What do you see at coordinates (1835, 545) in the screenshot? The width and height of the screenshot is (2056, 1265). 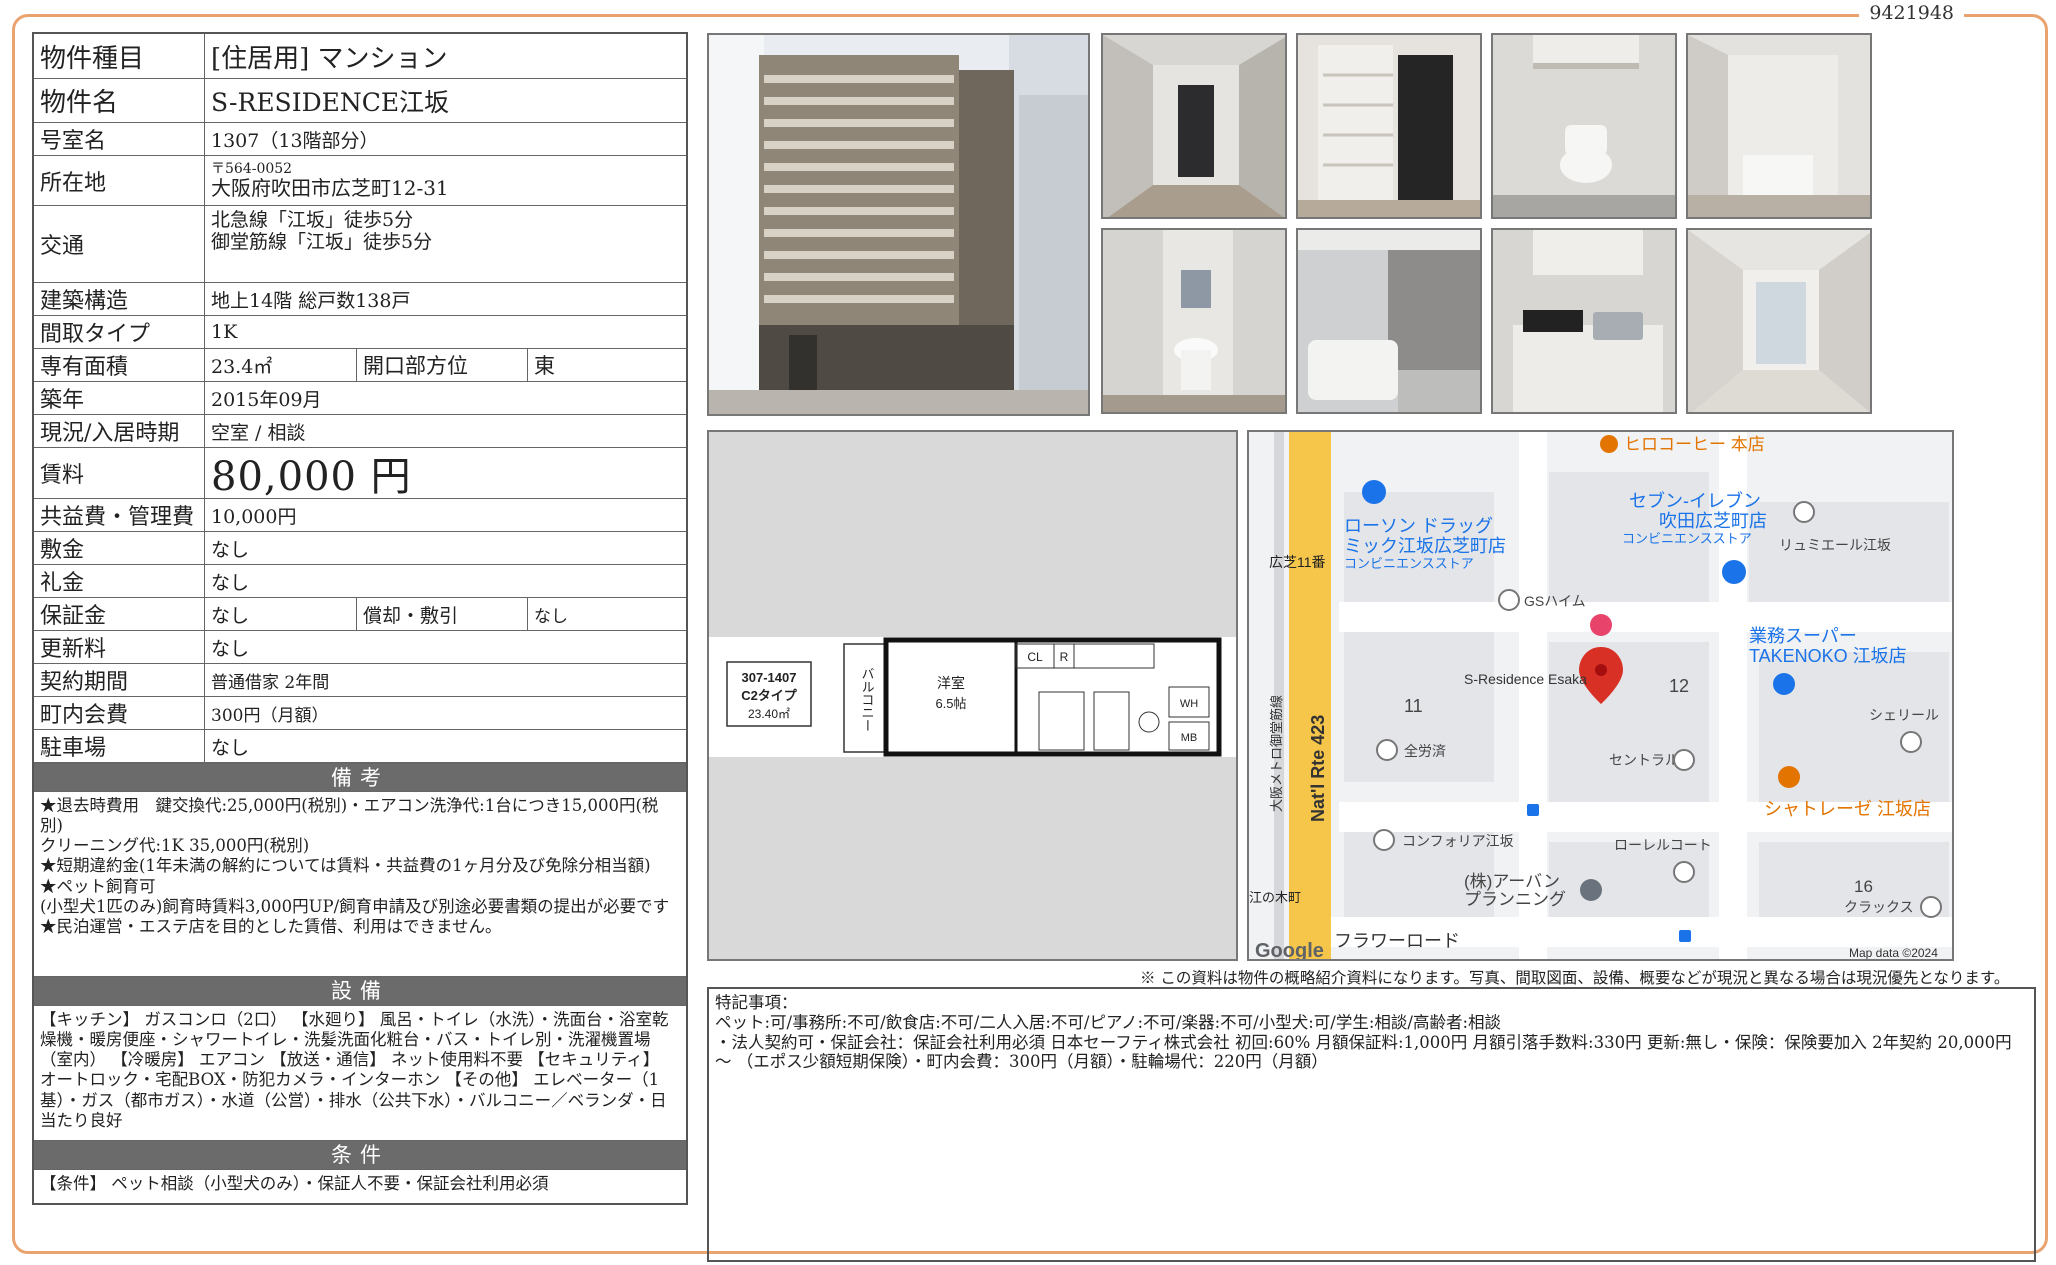 I see `map-poi-ryumi: リュミエール江坂` at bounding box center [1835, 545].